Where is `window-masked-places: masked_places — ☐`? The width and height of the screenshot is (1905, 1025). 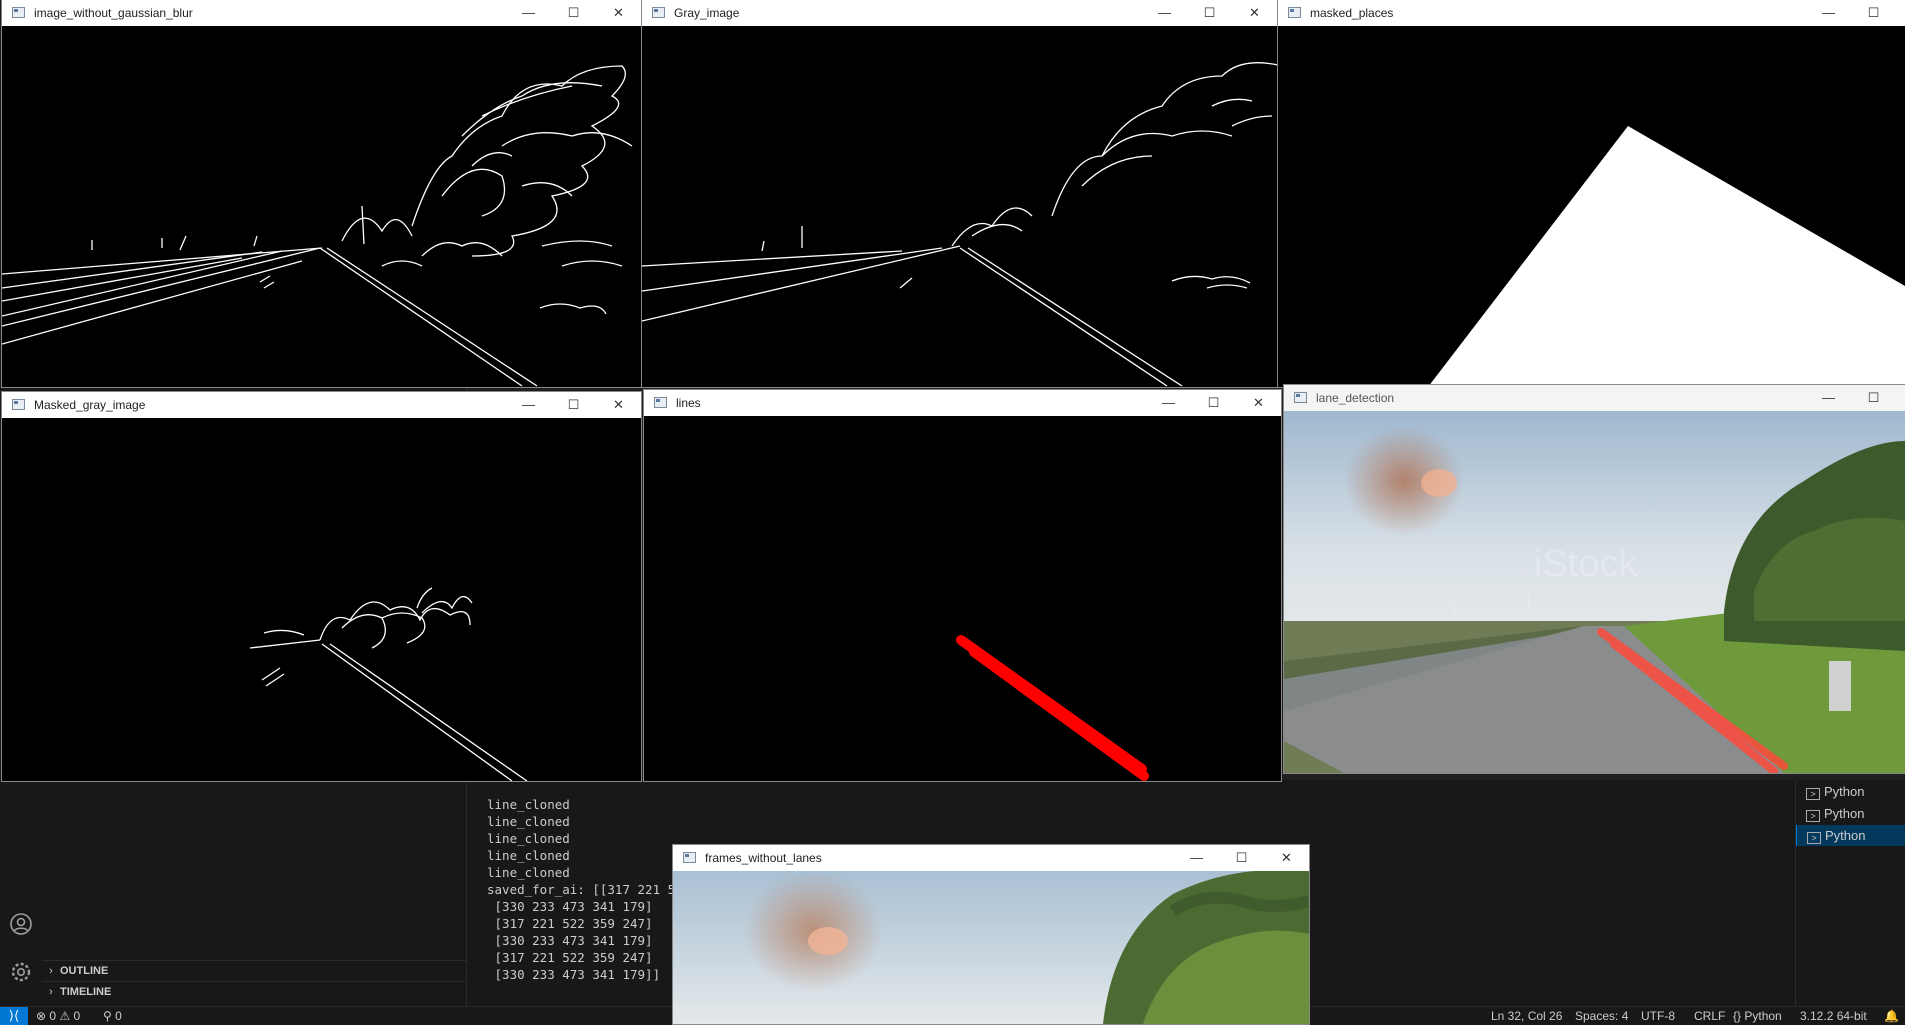
window-masked-places: masked_places — ☐ is located at coordinates (1591, 193).